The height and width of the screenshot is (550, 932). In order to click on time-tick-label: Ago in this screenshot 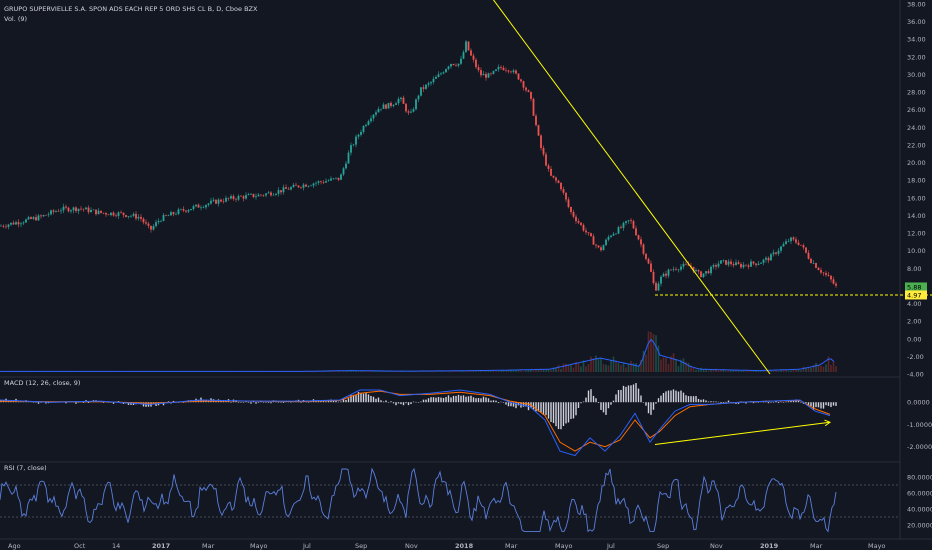, I will do `click(14, 546)`.